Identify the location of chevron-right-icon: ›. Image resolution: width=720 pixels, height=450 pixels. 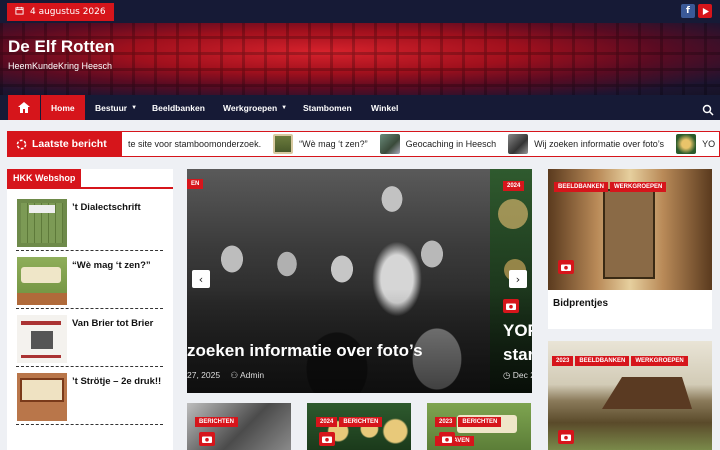
(518, 279).